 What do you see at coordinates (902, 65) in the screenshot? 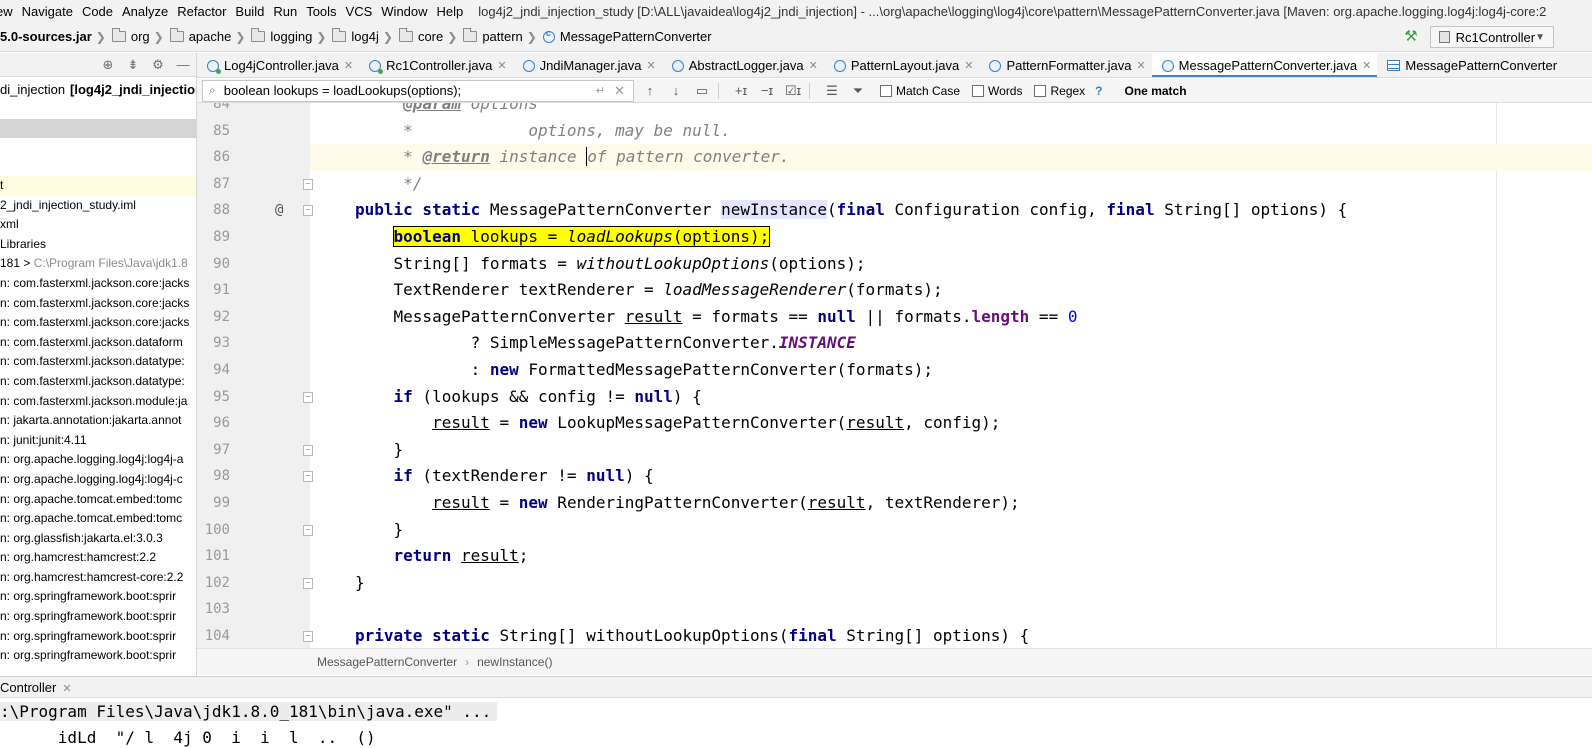
I see `editor-tab: PatternLayout.java ✕` at bounding box center [902, 65].